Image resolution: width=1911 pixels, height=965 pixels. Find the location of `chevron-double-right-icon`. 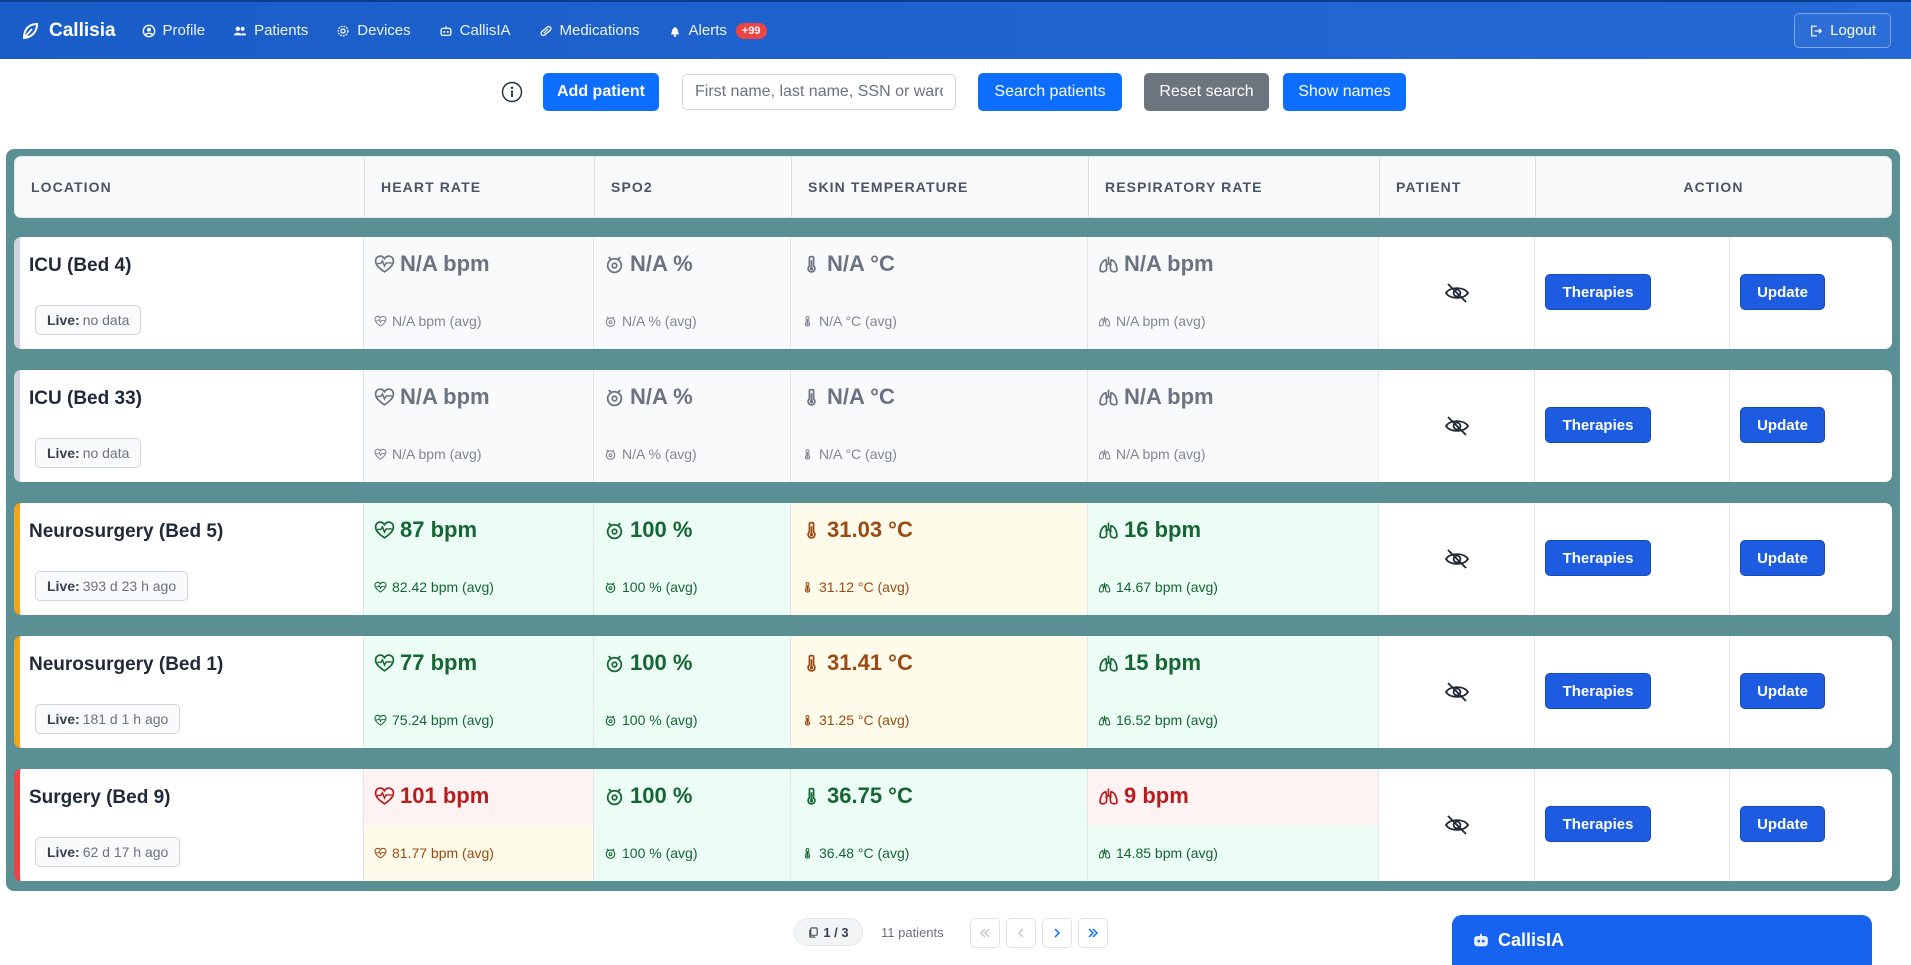

chevron-double-right-icon is located at coordinates (1093, 933).